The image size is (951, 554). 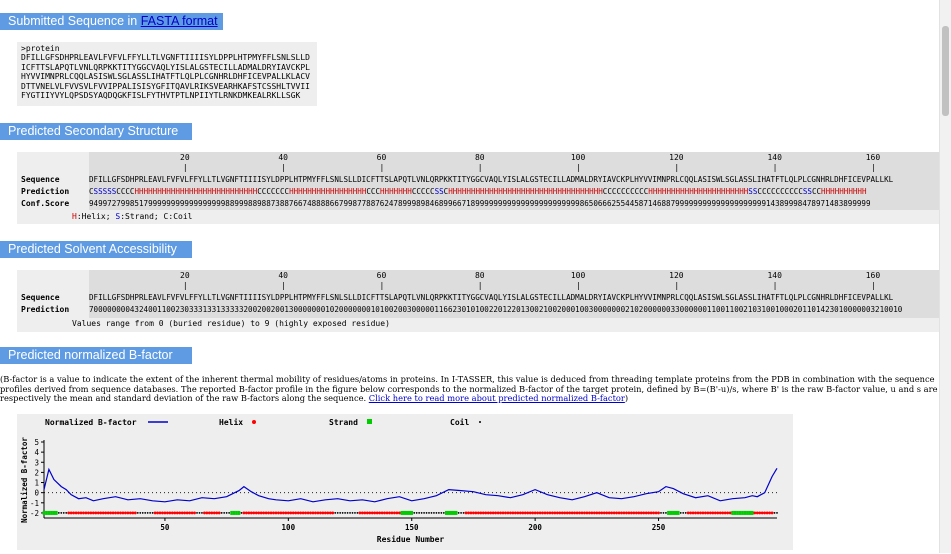 I want to click on ss-prediction-label: Prediction, so click(x=45, y=191).